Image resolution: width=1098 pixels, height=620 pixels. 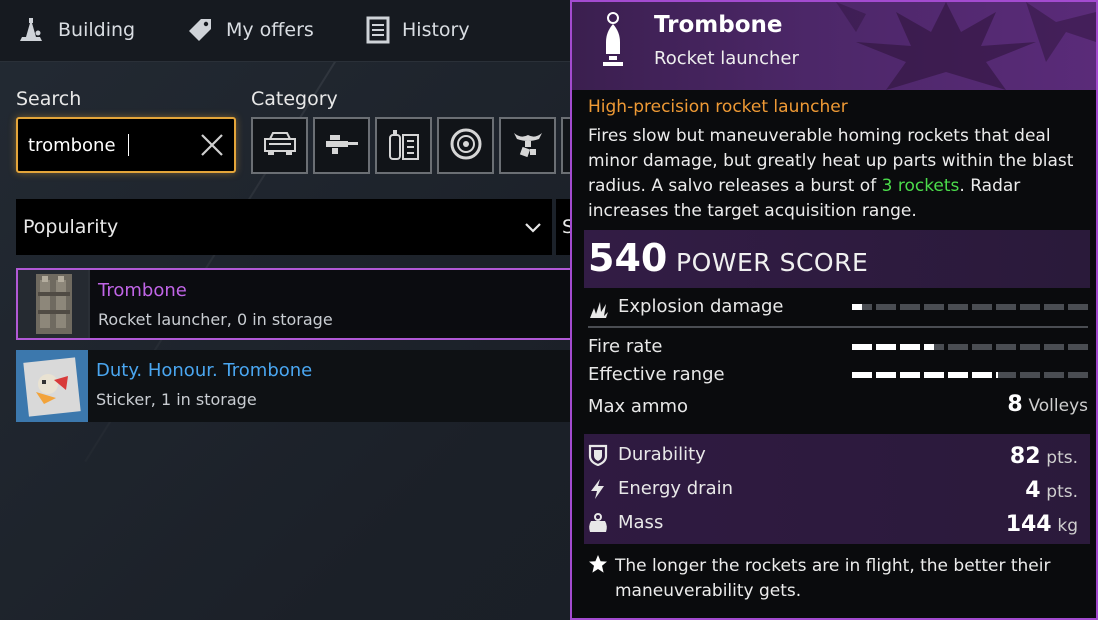 I want to click on category-weapons, so click(x=341, y=145).